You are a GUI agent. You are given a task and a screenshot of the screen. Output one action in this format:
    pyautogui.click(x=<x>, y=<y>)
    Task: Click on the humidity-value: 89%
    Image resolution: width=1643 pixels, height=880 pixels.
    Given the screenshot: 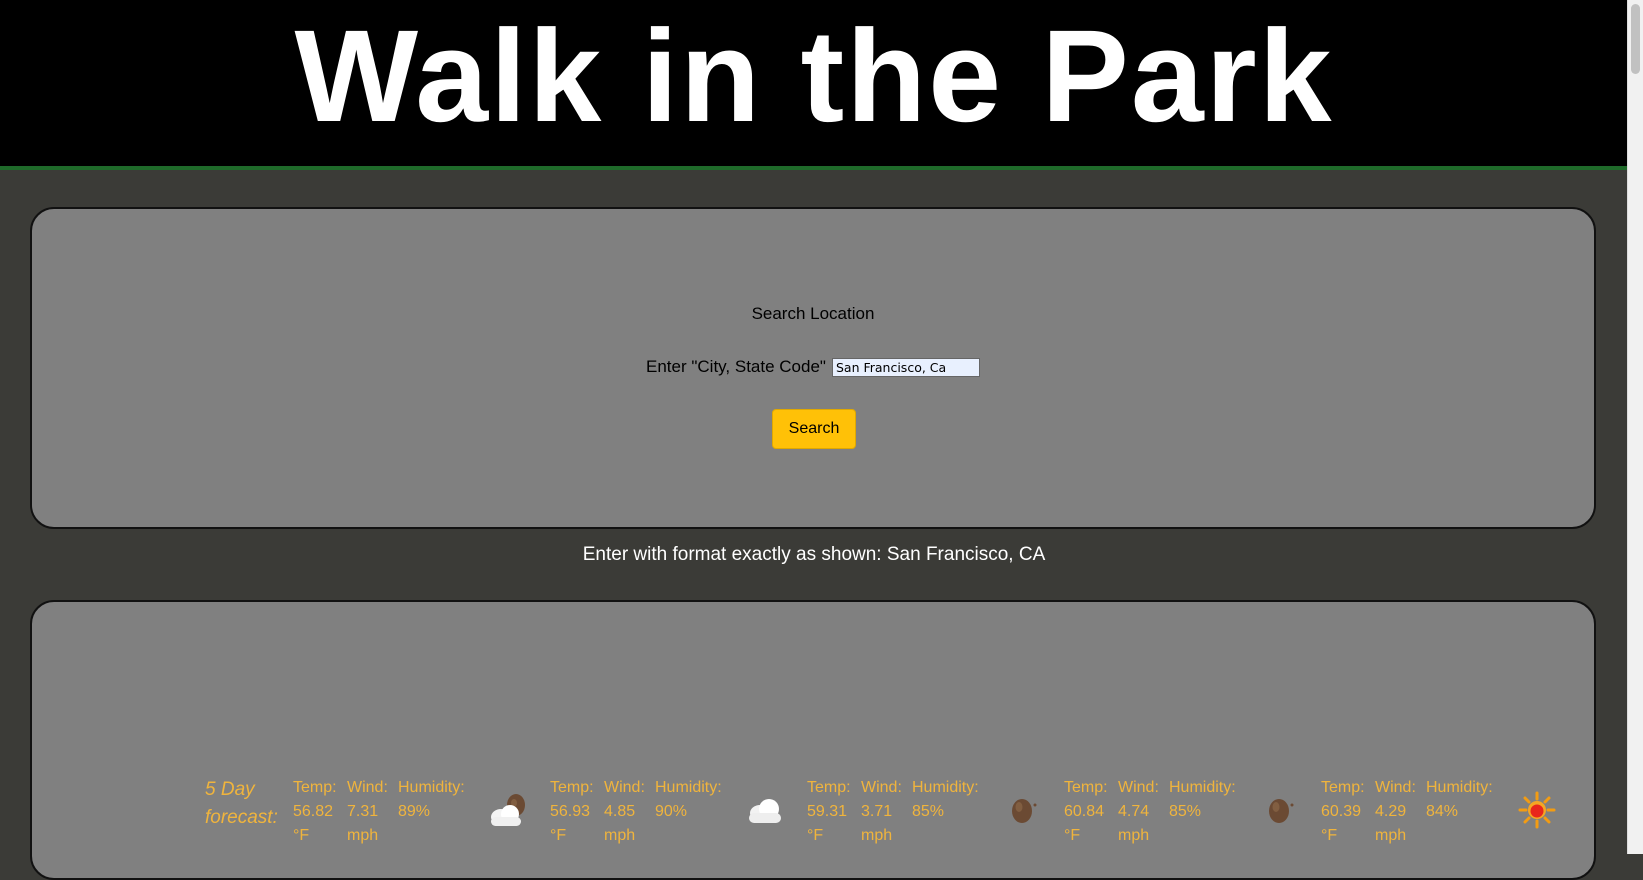 What is the action you would take?
    pyautogui.click(x=414, y=811)
    